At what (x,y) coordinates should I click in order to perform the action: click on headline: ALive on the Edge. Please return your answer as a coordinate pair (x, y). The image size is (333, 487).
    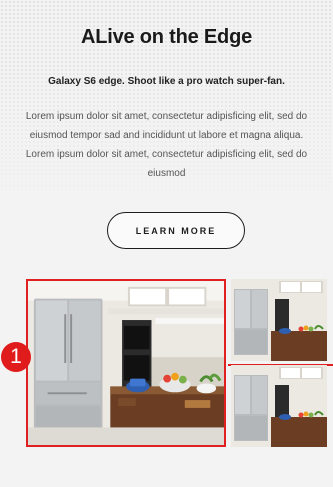
    Looking at the image, I should click on (166, 37).